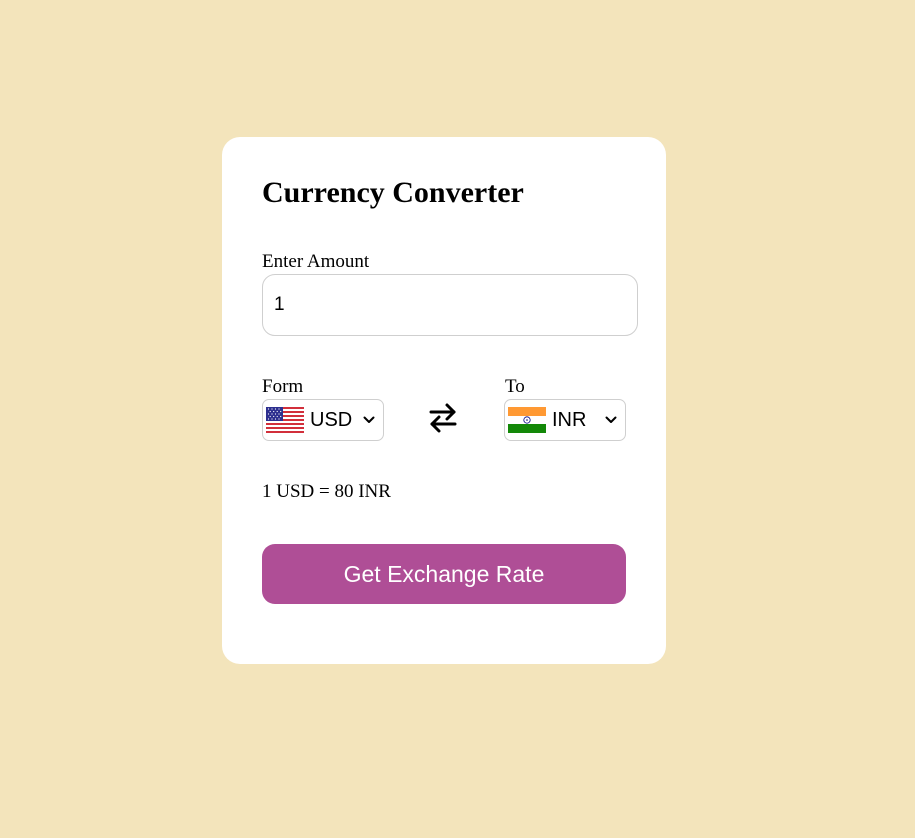  I want to click on us-flag-icon, so click(285, 420).